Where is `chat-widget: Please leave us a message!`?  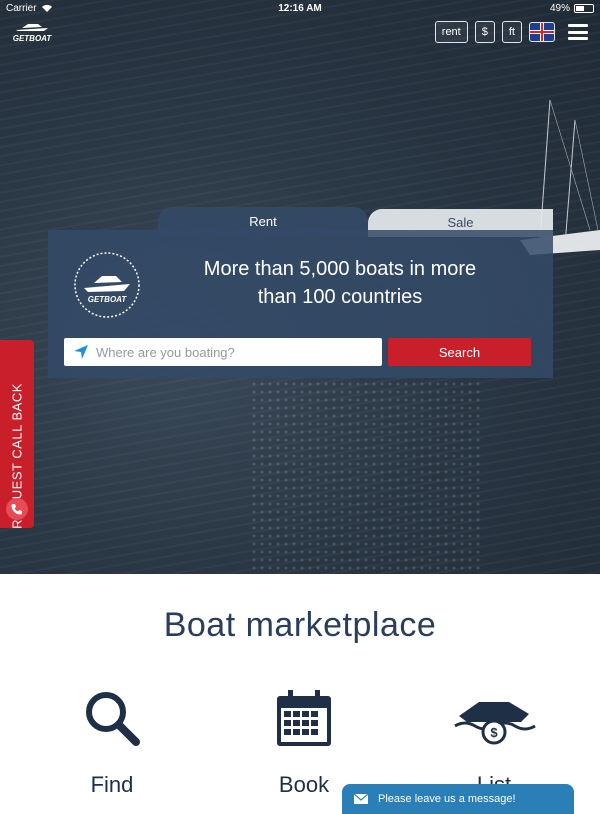
chat-widget: Please leave us a message! is located at coordinates (458, 799).